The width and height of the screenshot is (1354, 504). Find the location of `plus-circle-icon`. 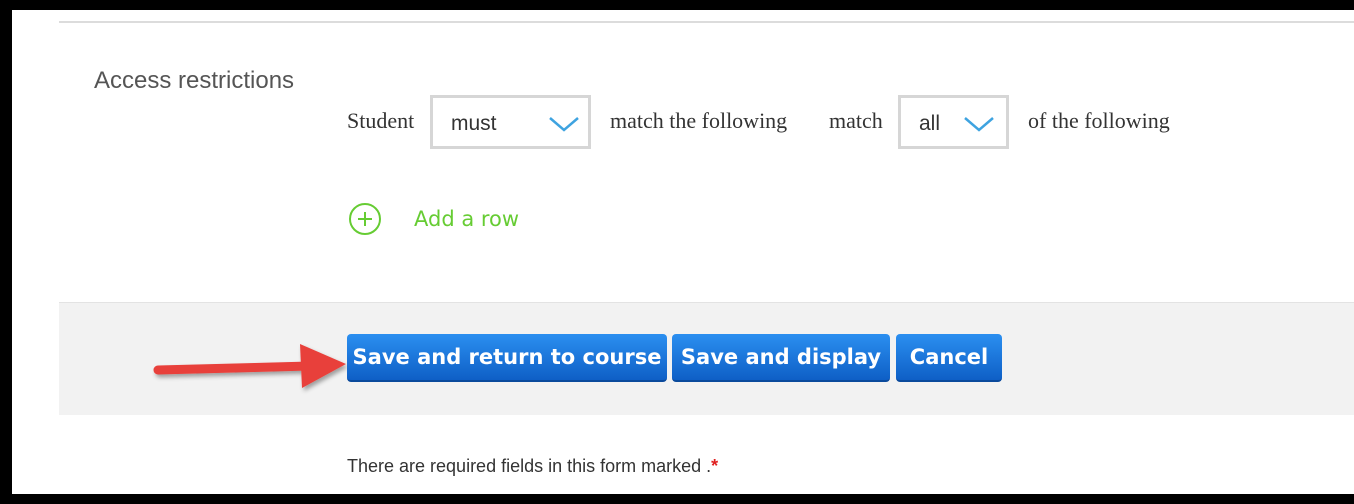

plus-circle-icon is located at coordinates (365, 219).